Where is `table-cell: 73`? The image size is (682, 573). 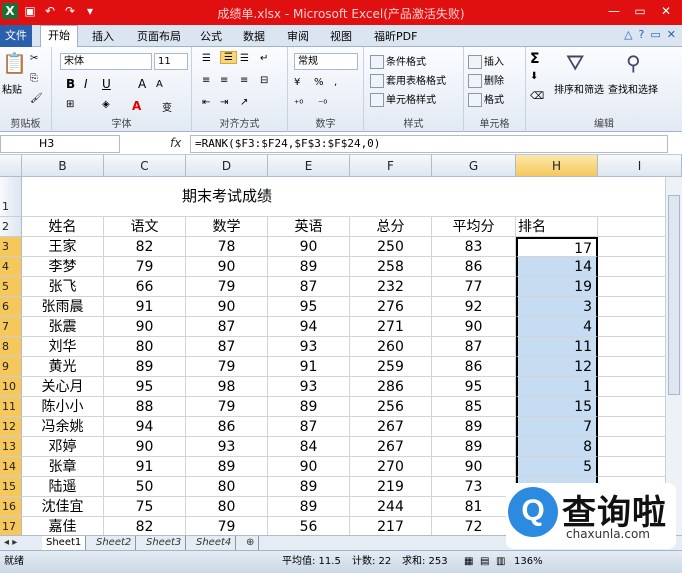
table-cell: 73 is located at coordinates (474, 487).